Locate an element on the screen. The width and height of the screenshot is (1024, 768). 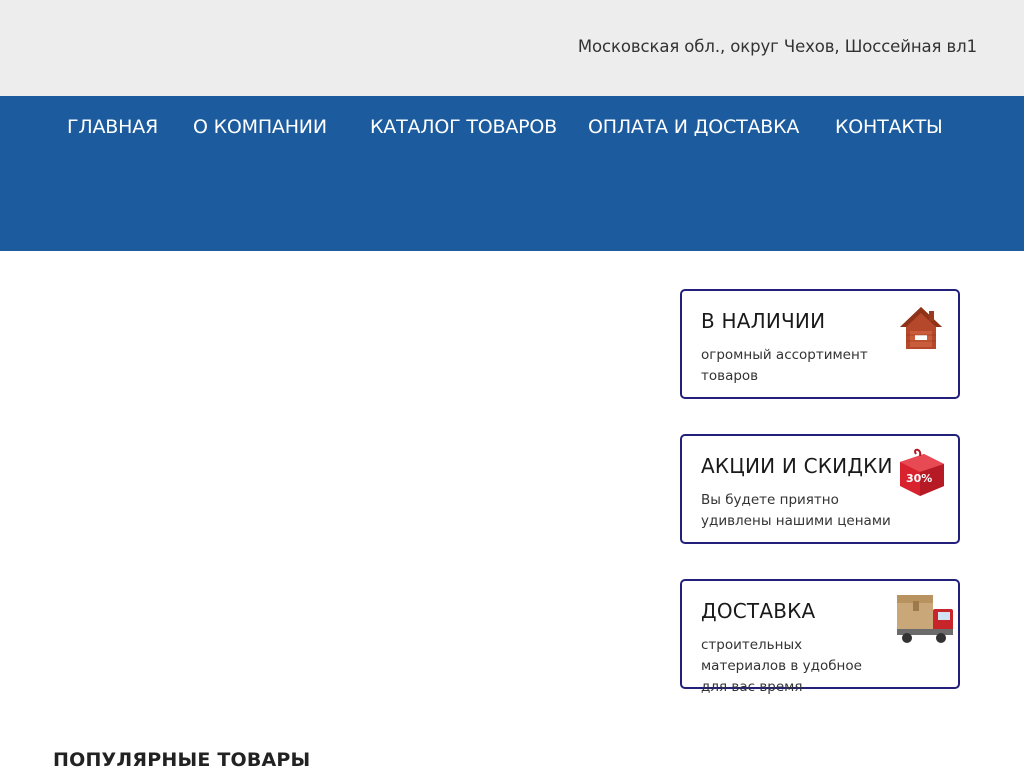
popular-products-heading: ПОПУЛЯРНЫЕ ТОВАРЫ is located at coordinates (182, 758).